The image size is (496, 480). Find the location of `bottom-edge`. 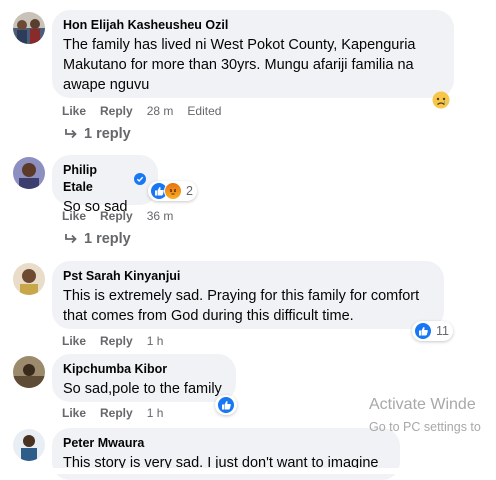

bottom-edge is located at coordinates (248, 471).